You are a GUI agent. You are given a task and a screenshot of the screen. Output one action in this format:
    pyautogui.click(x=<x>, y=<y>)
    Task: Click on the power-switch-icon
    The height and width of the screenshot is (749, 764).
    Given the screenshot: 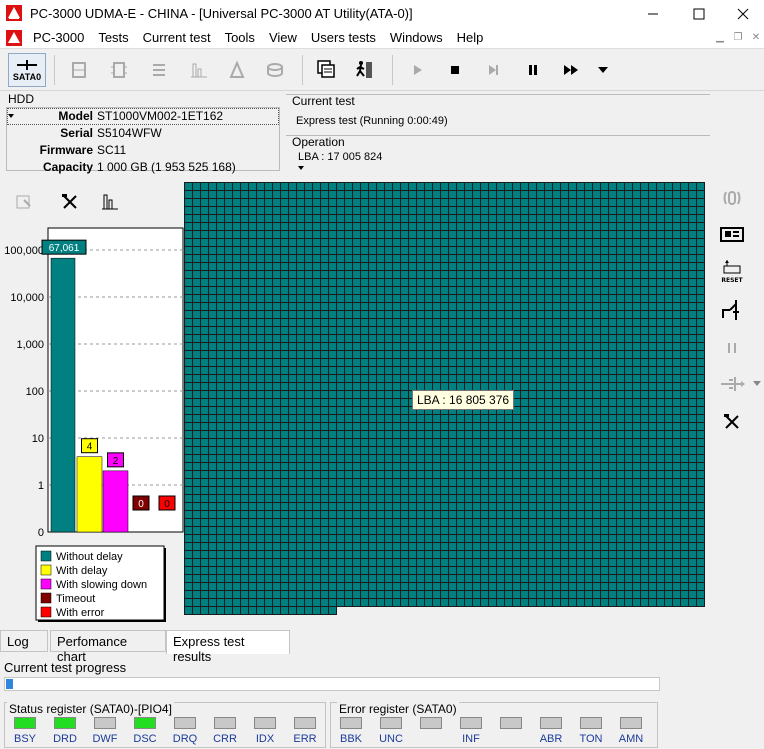 What is the action you would take?
    pyautogui.click(x=730, y=310)
    